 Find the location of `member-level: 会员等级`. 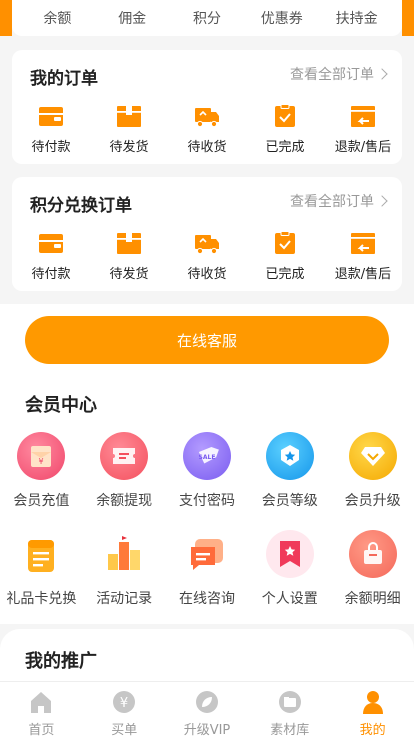

member-level: 会员等级 is located at coordinates (289, 471).